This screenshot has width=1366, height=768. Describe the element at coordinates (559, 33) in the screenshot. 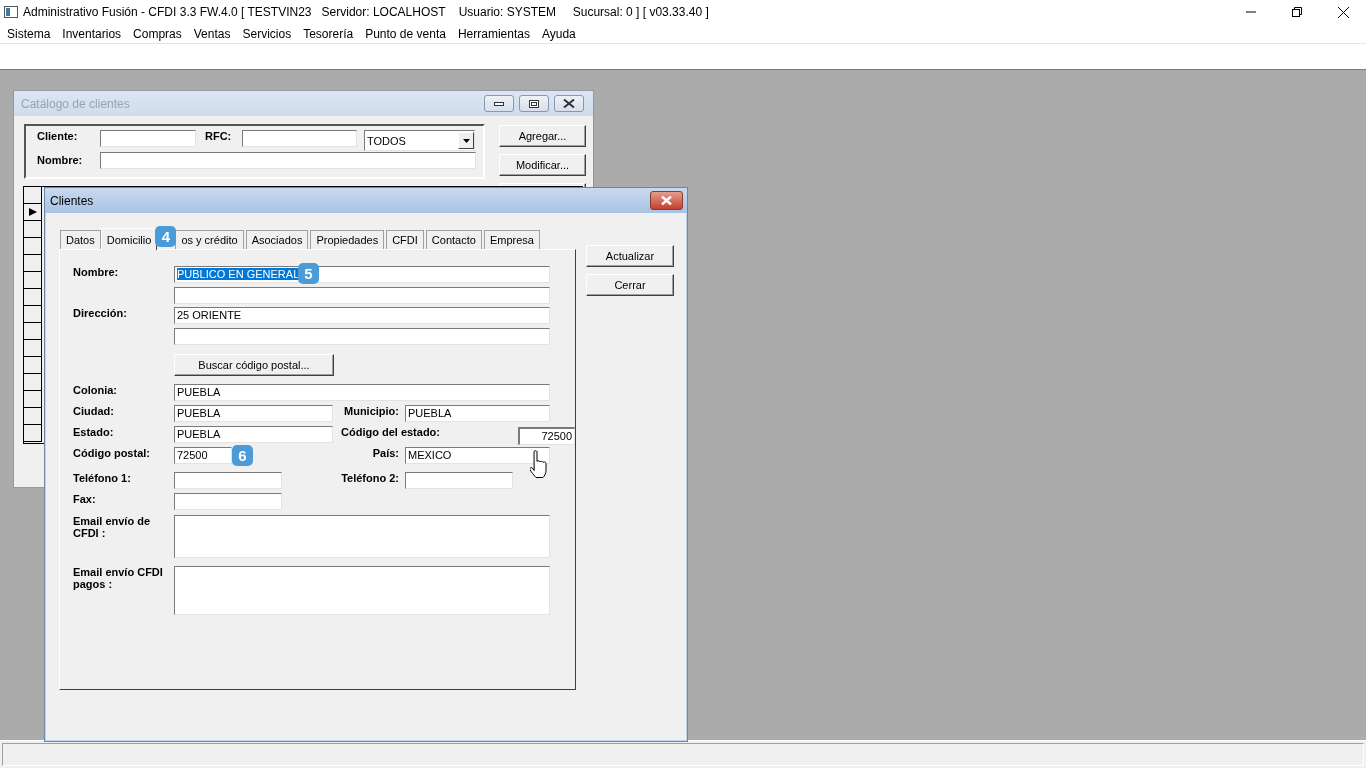

I see `menu-item: Ayuda` at that location.